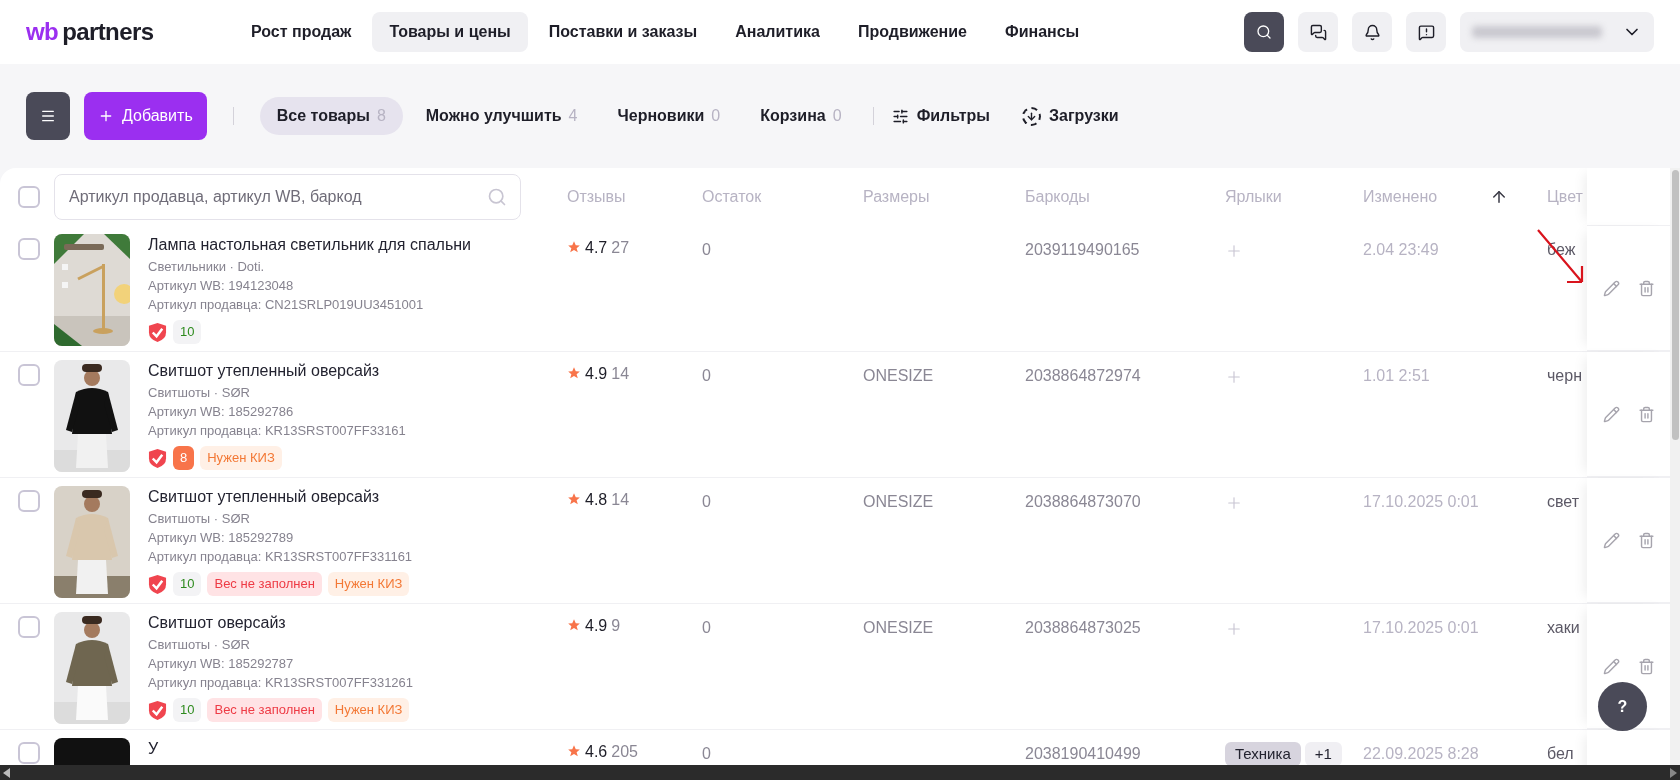 This screenshot has height=780, width=1680. What do you see at coordinates (616, 626) in the screenshot?
I see `review-count: 9` at bounding box center [616, 626].